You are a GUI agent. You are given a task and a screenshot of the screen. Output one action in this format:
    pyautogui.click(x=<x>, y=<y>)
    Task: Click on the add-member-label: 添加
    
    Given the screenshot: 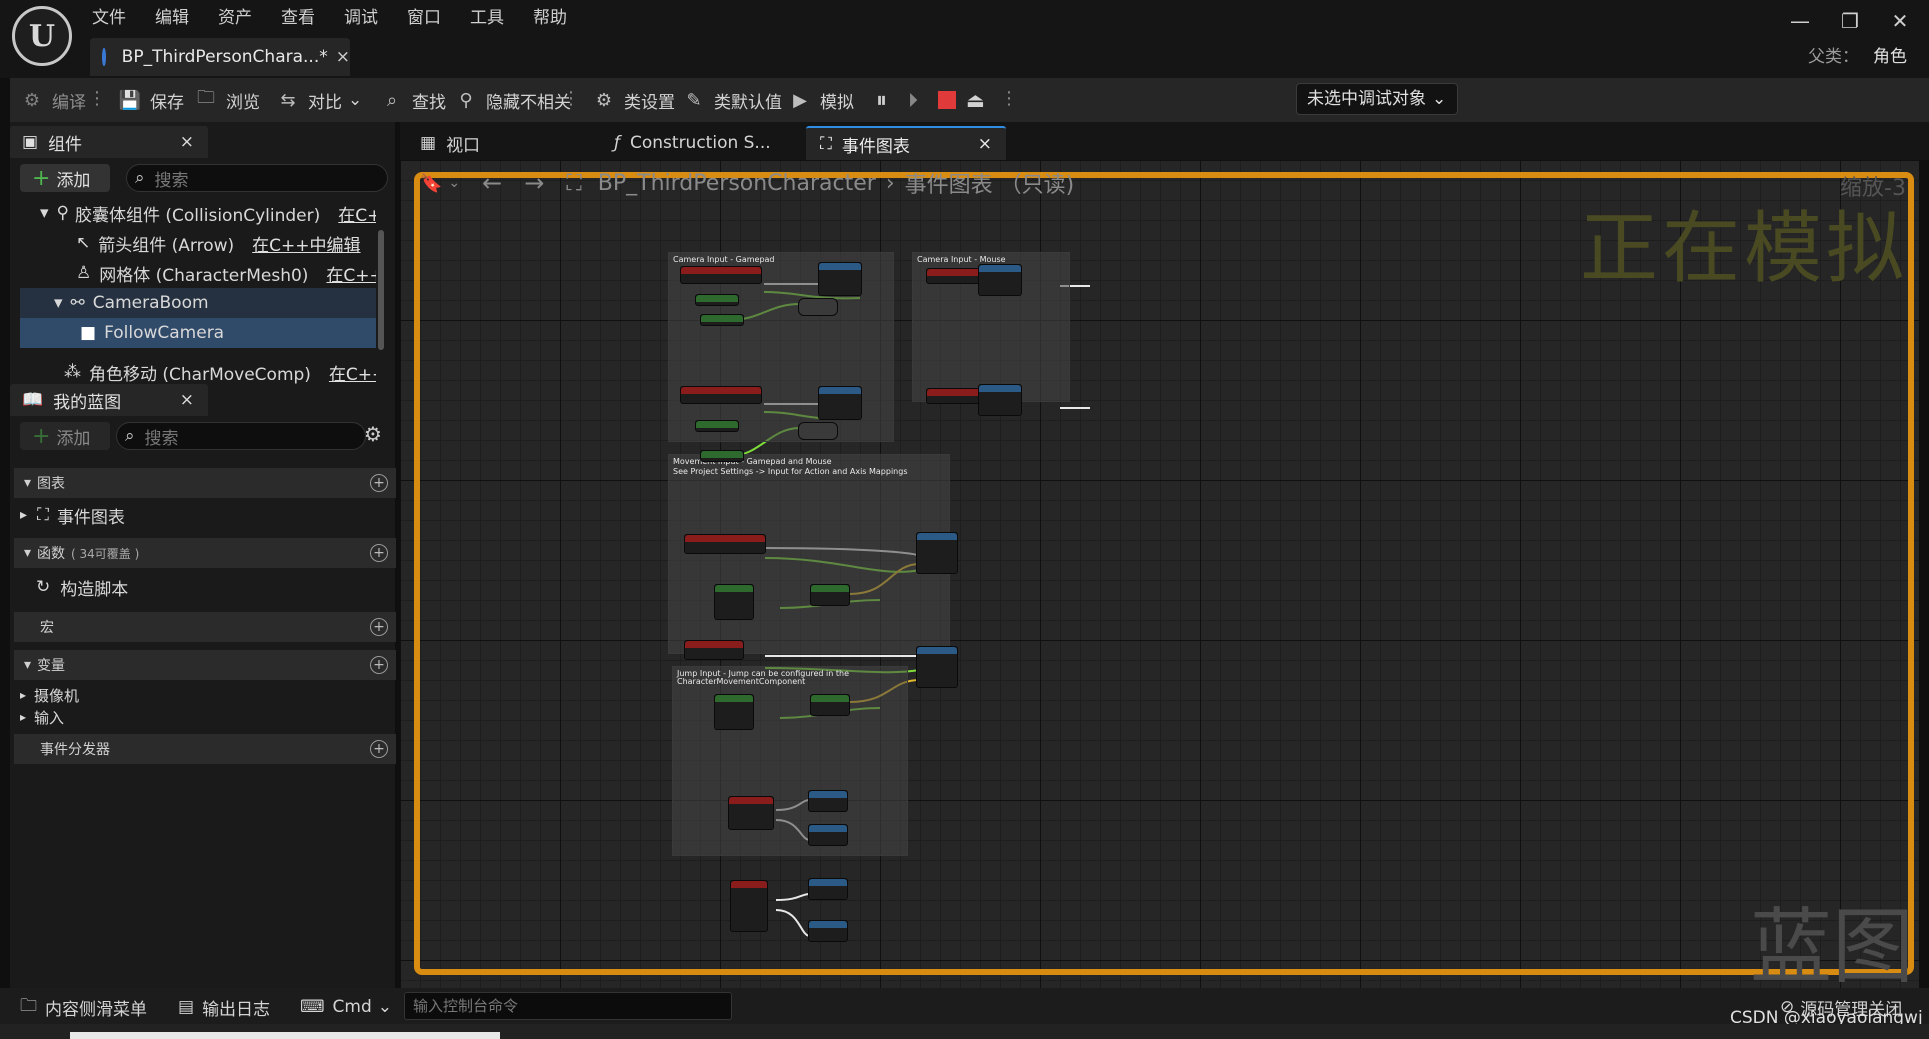 What is the action you would take?
    pyautogui.click(x=73, y=438)
    